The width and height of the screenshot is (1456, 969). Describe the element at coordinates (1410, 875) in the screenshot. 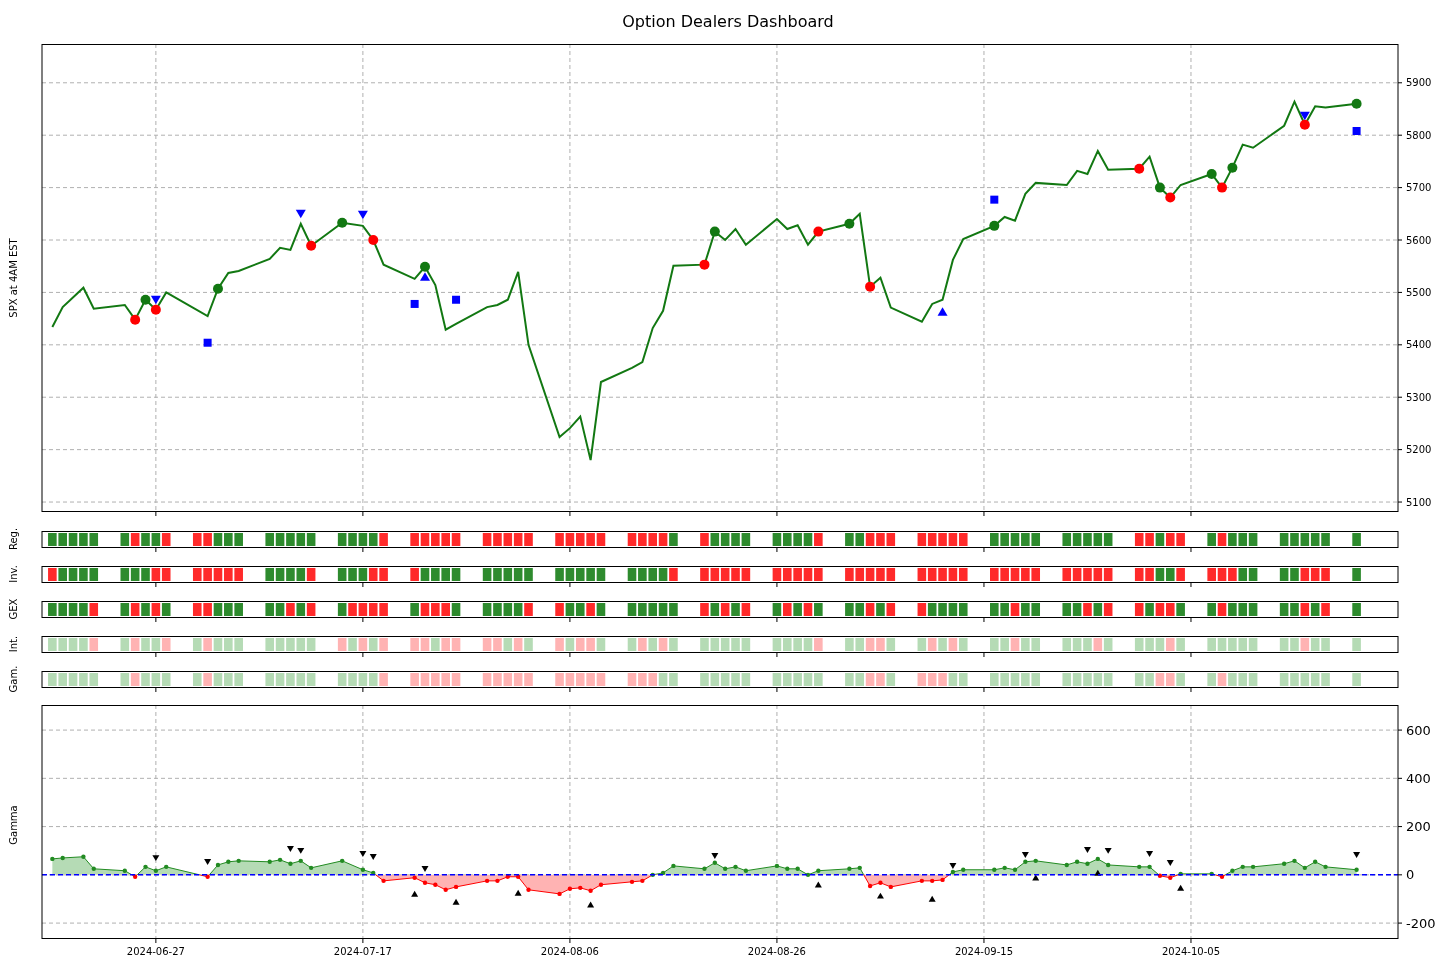

I see `axis-tick-label: 0` at that location.